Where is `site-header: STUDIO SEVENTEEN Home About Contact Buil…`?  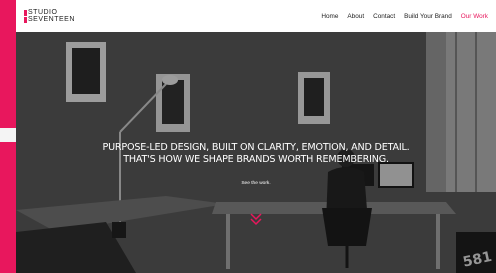
site-header: STUDIO SEVENTEEN Home About Contact Buil… is located at coordinates (256, 16).